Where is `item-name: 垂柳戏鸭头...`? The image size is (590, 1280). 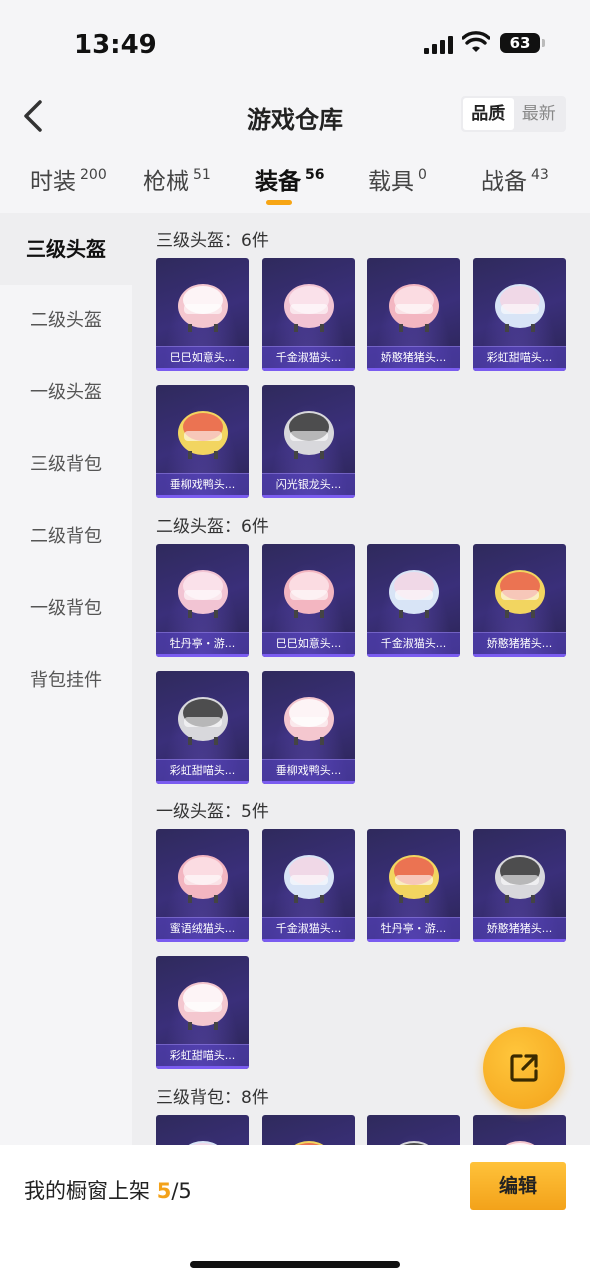 item-name: 垂柳戏鸭头... is located at coordinates (202, 484).